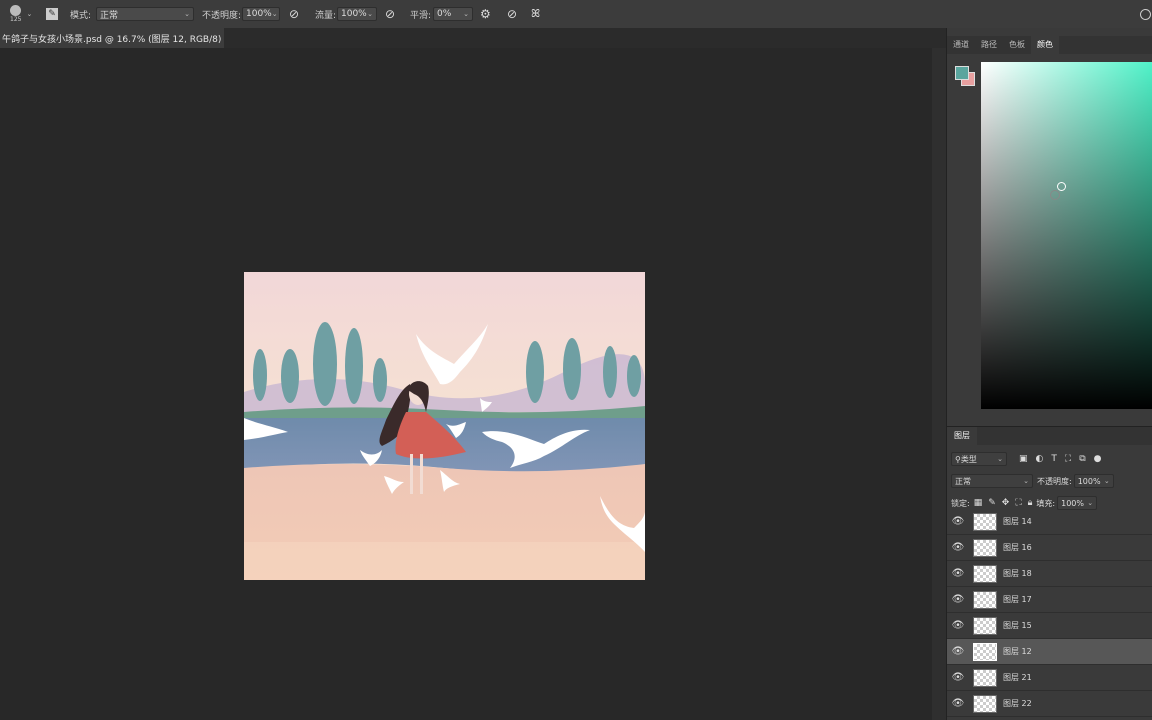 The image size is (1152, 720). Describe the element at coordinates (961, 45) in the screenshot. I see `tab-channels: 通道` at that location.